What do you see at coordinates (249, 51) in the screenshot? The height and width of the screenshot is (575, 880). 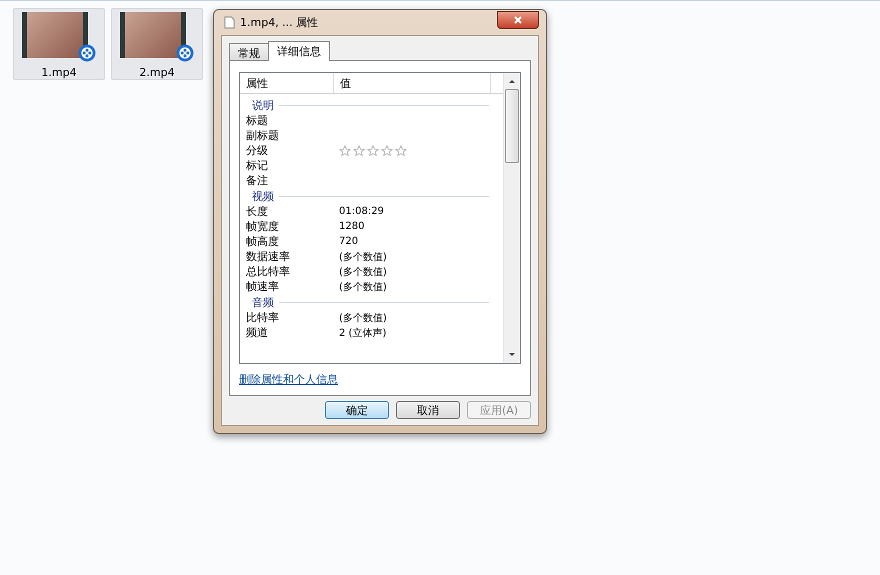 I see `tab: 常规` at bounding box center [249, 51].